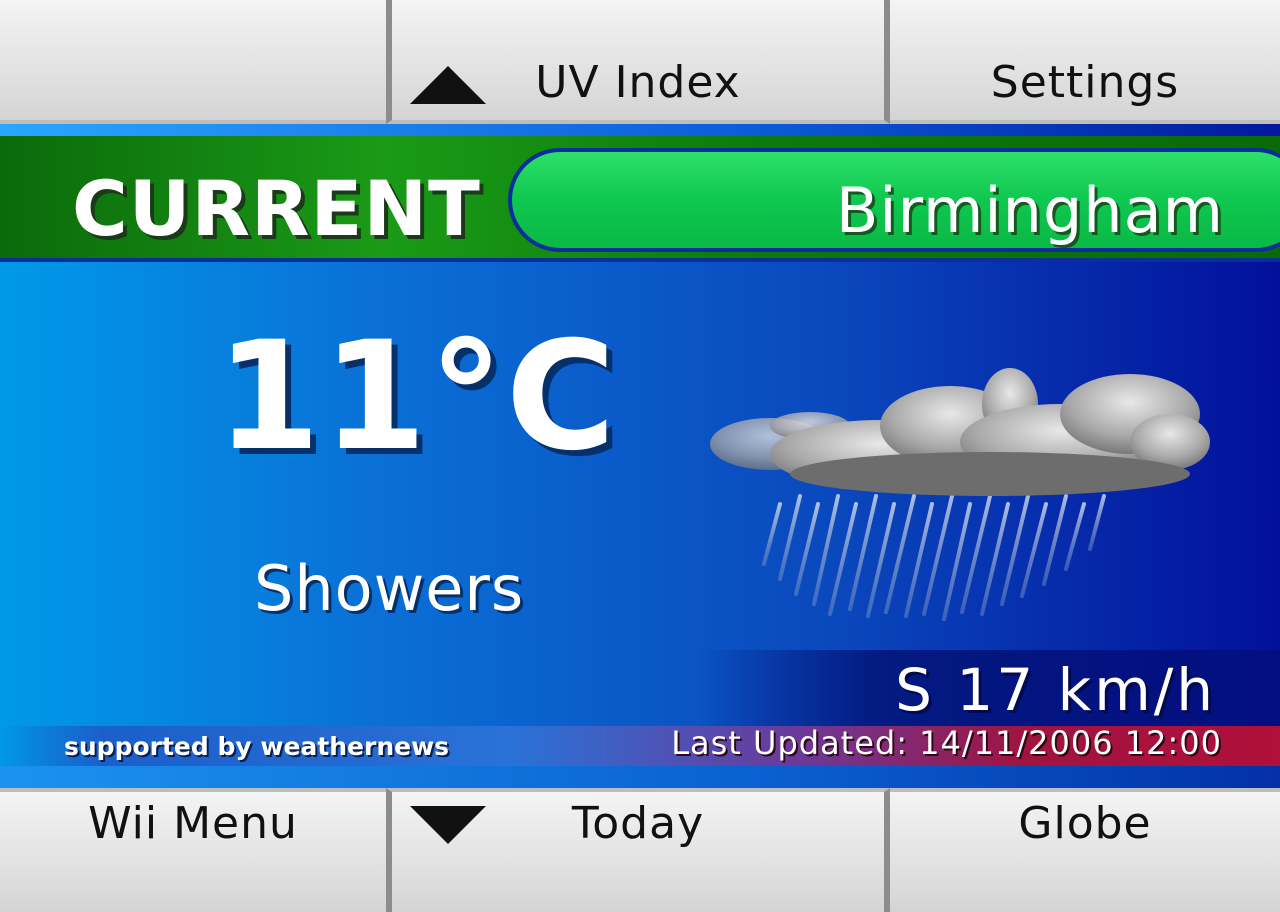 The image size is (1280, 912). I want to click on today-label: Today, so click(638, 823).